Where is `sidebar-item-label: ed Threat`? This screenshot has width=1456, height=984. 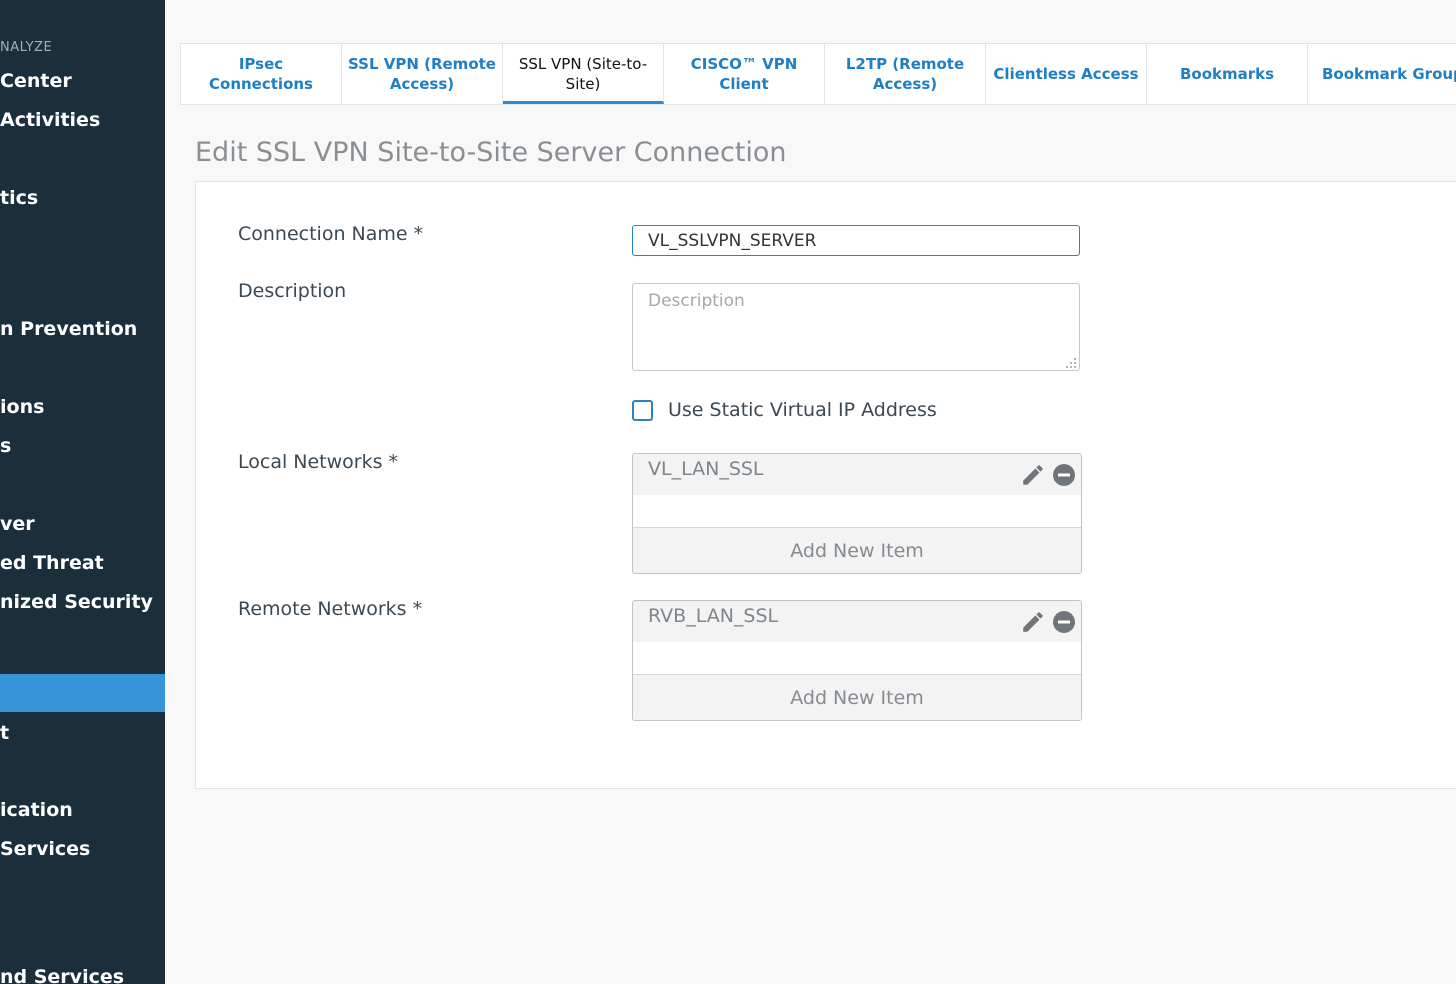 sidebar-item-label: ed Threat is located at coordinates (52, 563).